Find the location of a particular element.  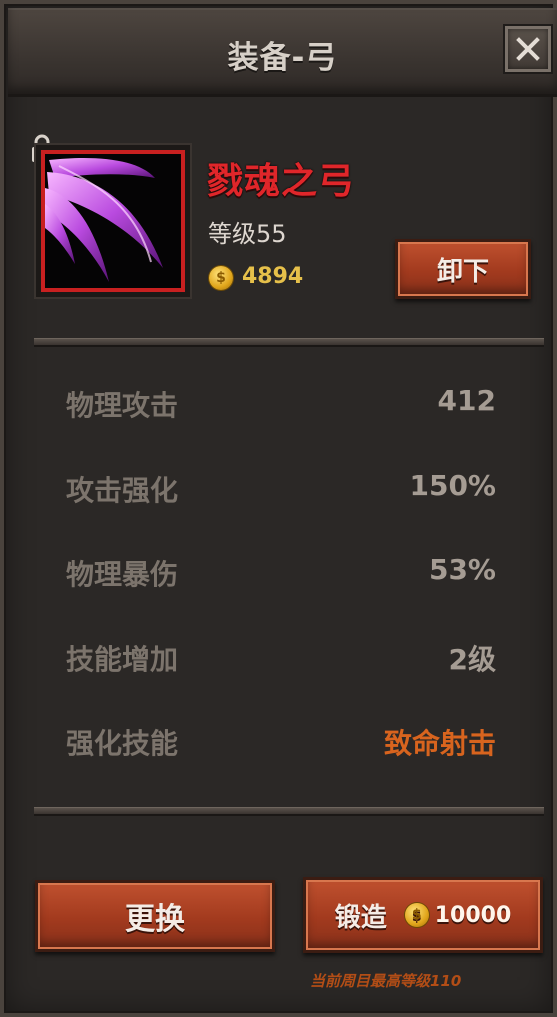

panel-header: 装备-弓 is located at coordinates (282, 52).